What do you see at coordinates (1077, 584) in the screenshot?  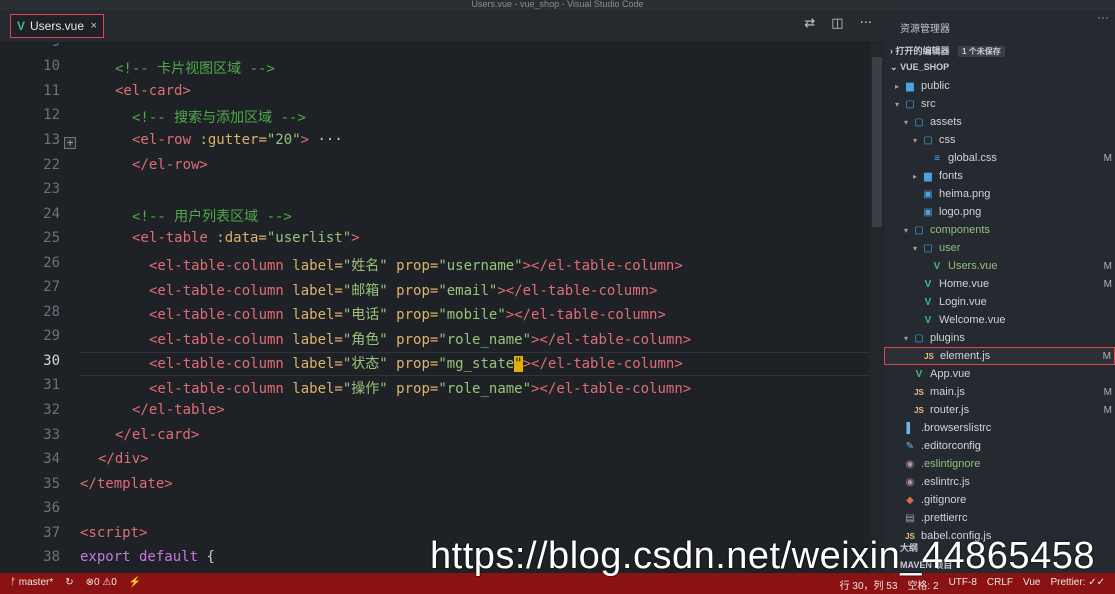 I see `prettier-status: Prettier: ✓✓` at bounding box center [1077, 584].